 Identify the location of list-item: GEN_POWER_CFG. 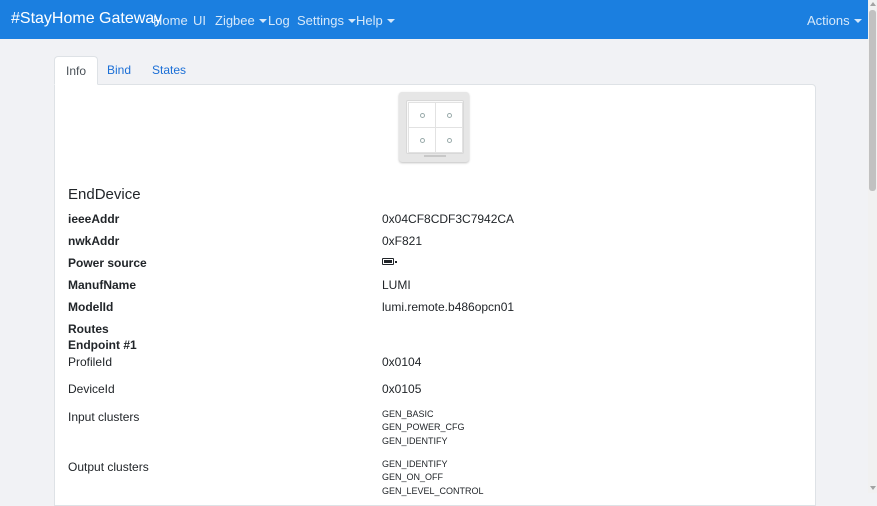
(423, 427).